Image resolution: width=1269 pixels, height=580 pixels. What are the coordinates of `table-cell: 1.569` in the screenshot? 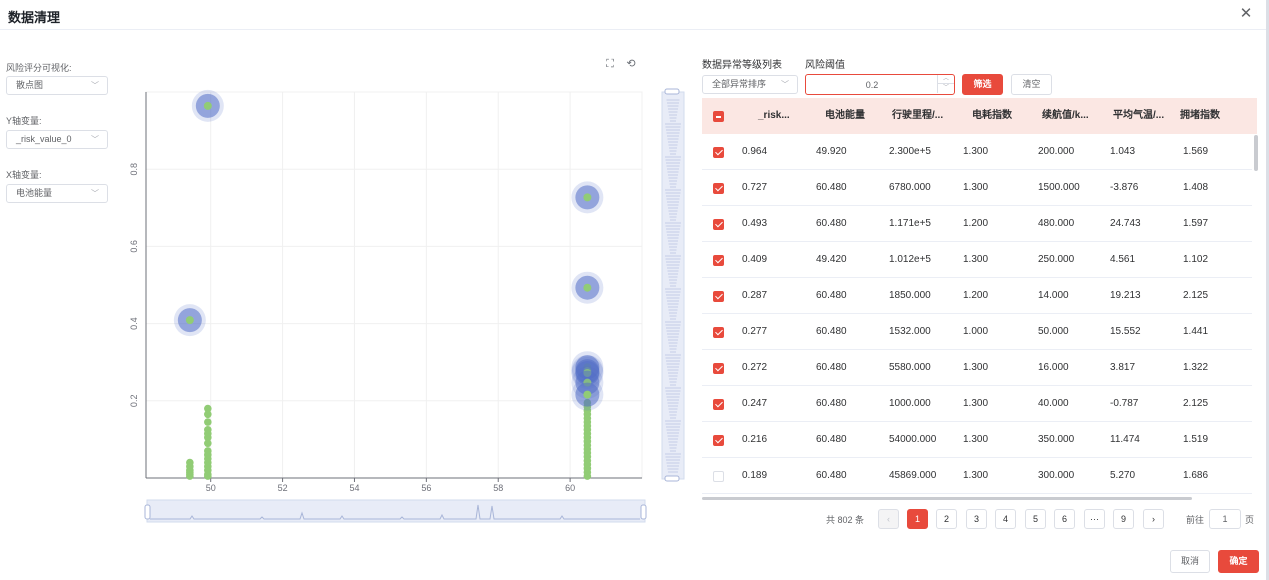 It's located at (1196, 151).